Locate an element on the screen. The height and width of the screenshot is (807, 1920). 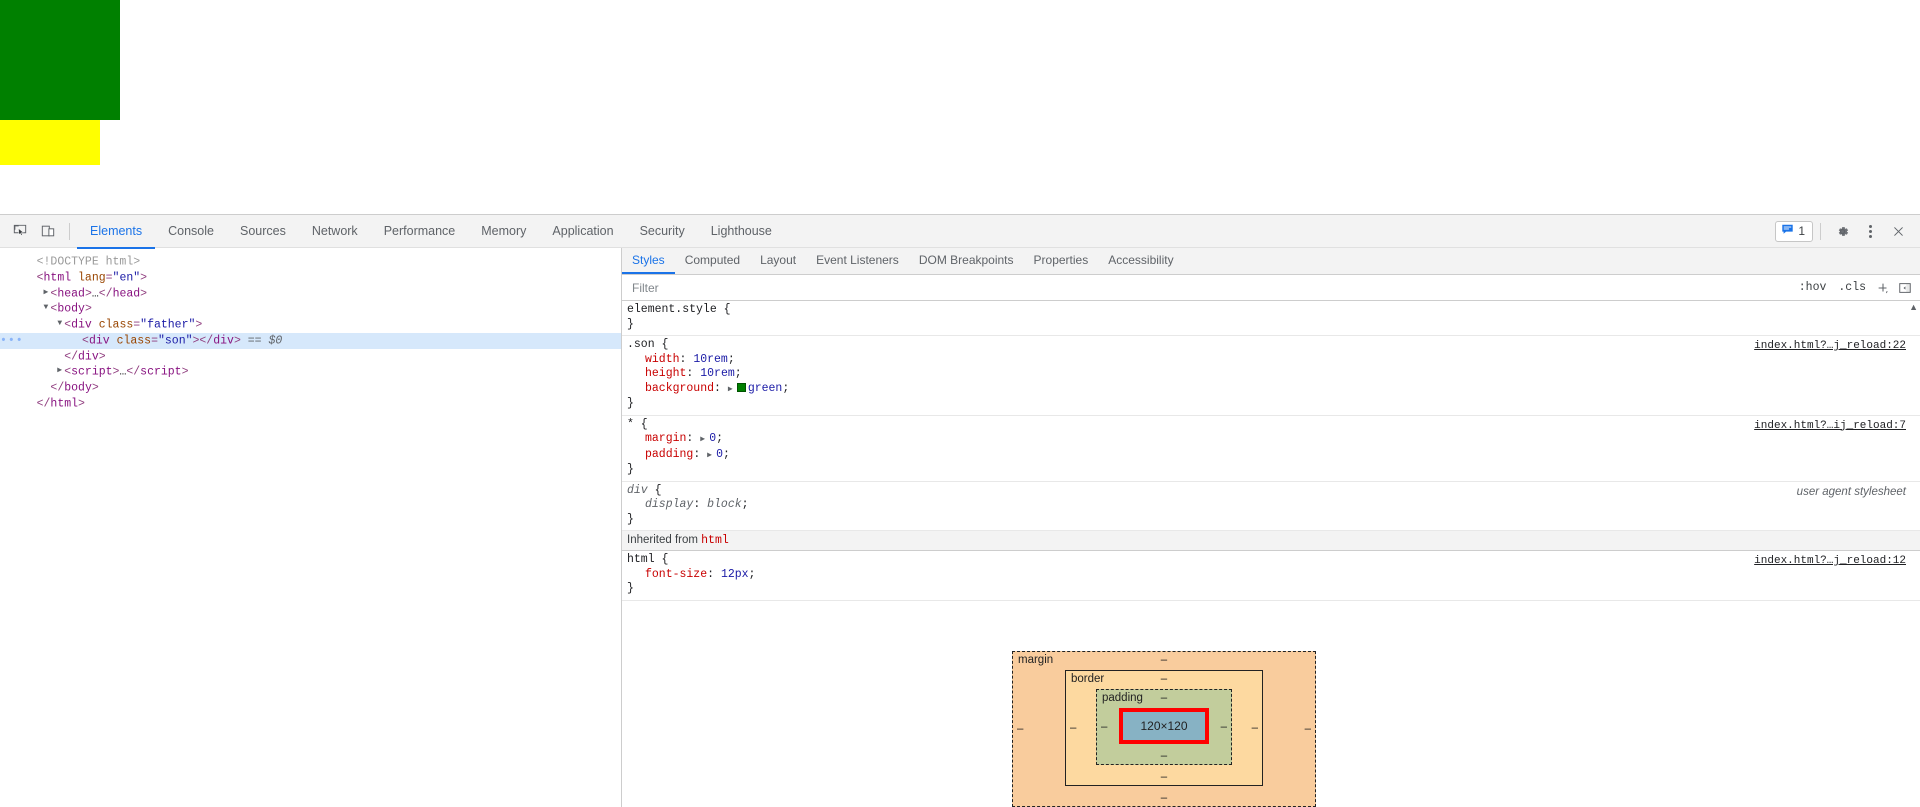
dom-node: </div> is located at coordinates (310, 357).